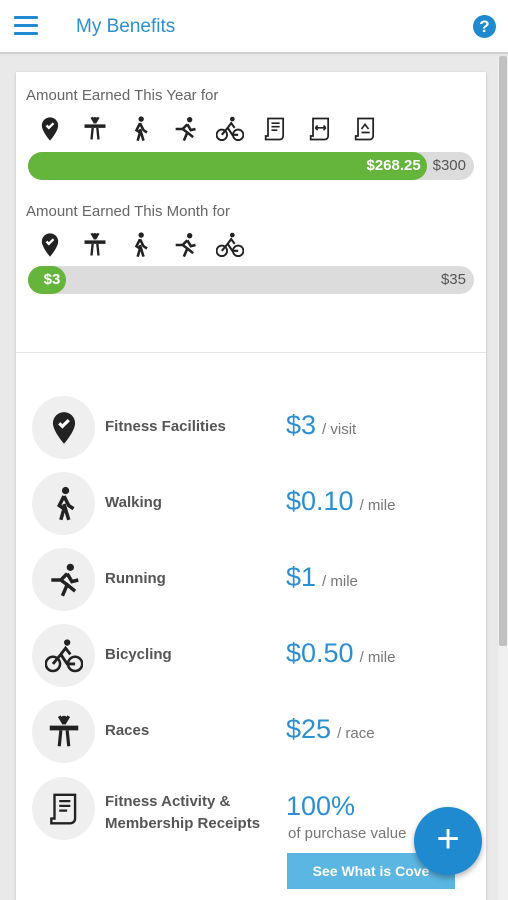 This screenshot has width=508, height=900. I want to click on page-title: My Benefits, so click(126, 26).